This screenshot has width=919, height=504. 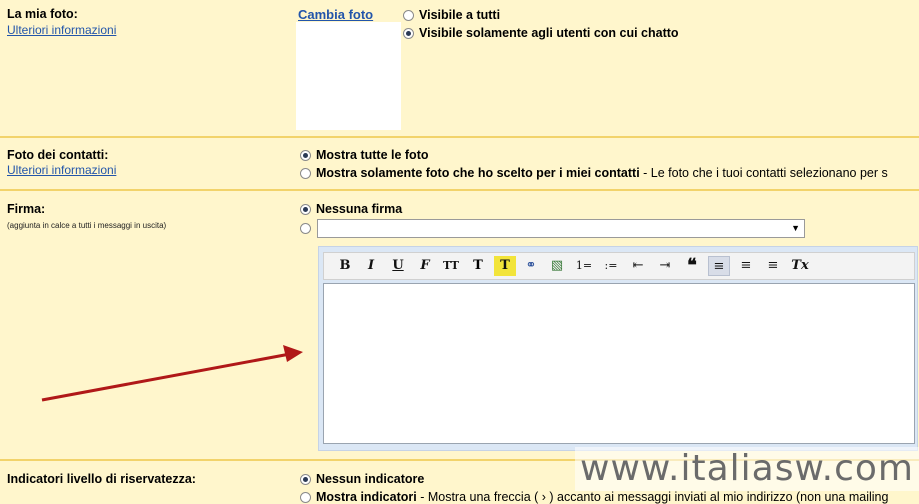 What do you see at coordinates (451, 15) in the screenshot?
I see `photo-visibility-all: Visibile a tutti` at bounding box center [451, 15].